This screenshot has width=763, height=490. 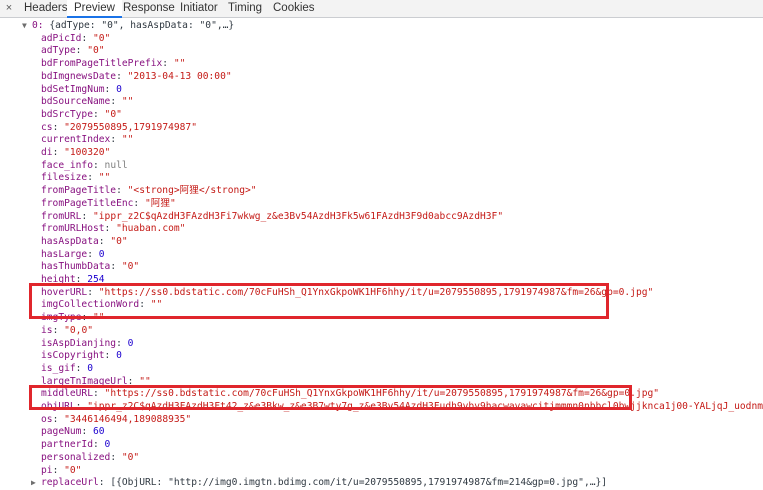 I want to click on tab-initiator: Initiator, so click(x=199, y=8).